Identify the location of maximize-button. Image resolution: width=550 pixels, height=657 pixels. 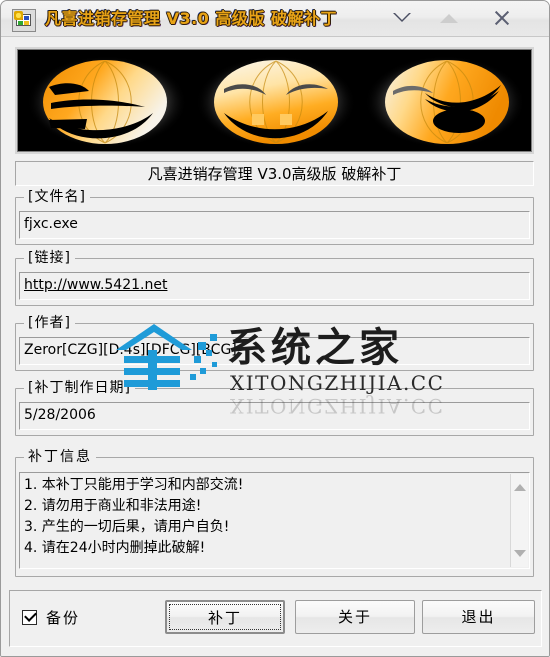
(448, 18).